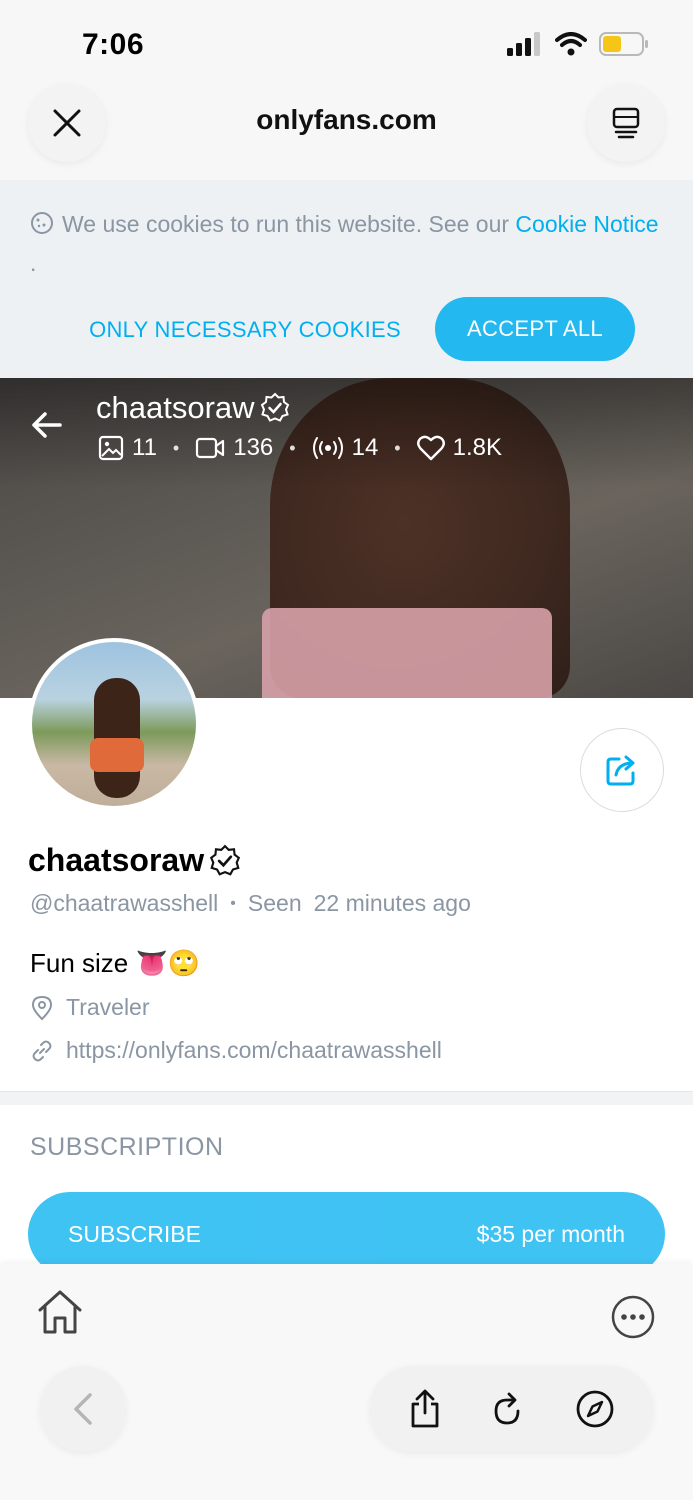 This screenshot has height=1500, width=693. Describe the element at coordinates (144, 447) in the screenshot. I see `photos-count: 11` at that location.